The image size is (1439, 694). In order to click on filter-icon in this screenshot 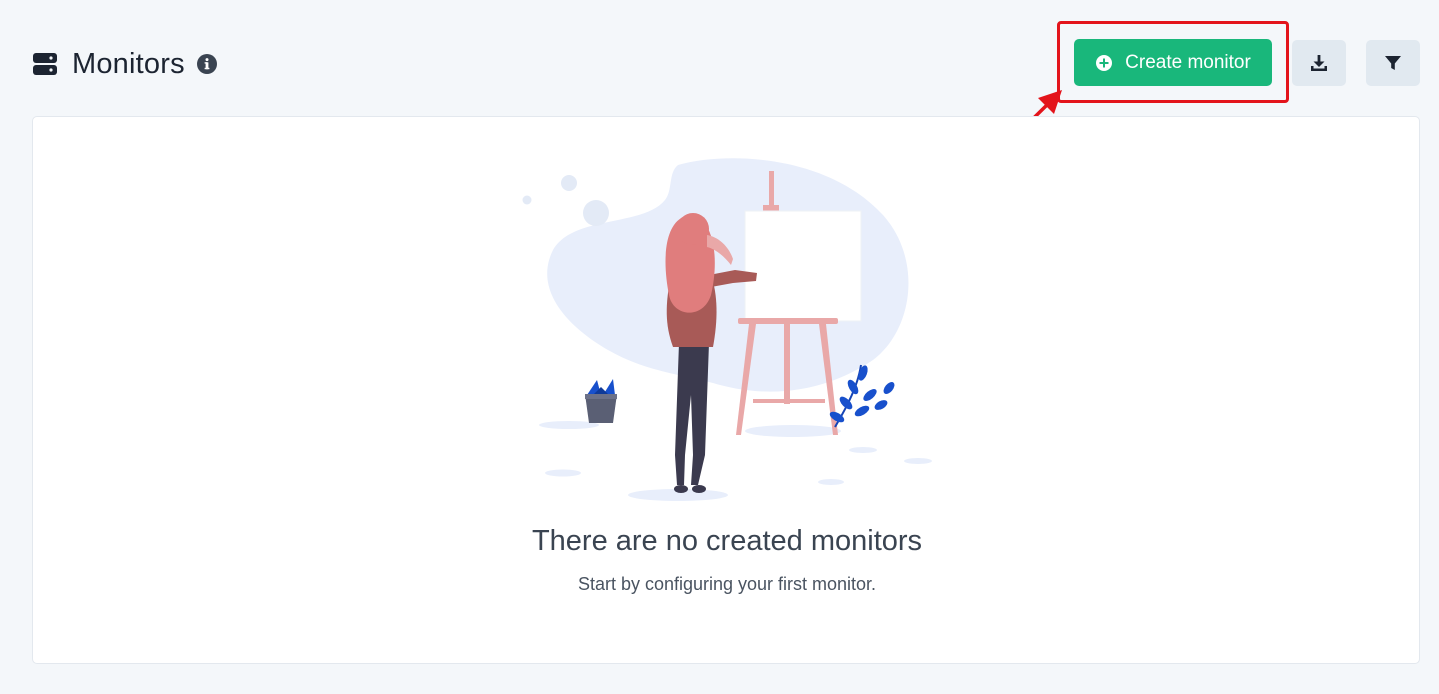, I will do `click(1393, 63)`.